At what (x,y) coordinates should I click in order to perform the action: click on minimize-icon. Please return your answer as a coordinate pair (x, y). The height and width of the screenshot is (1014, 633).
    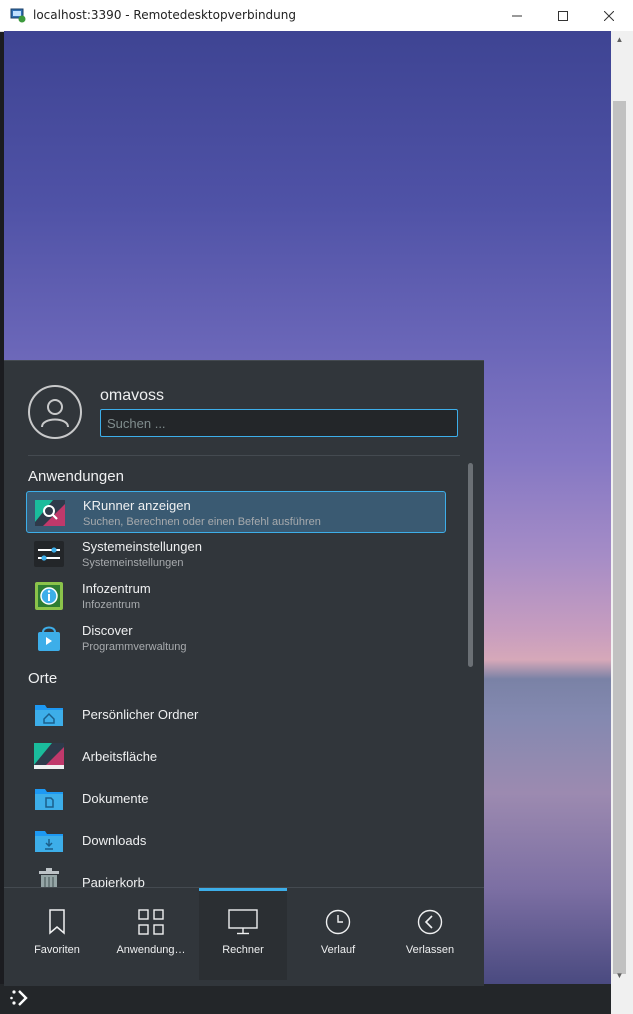
    Looking at the image, I should click on (517, 15).